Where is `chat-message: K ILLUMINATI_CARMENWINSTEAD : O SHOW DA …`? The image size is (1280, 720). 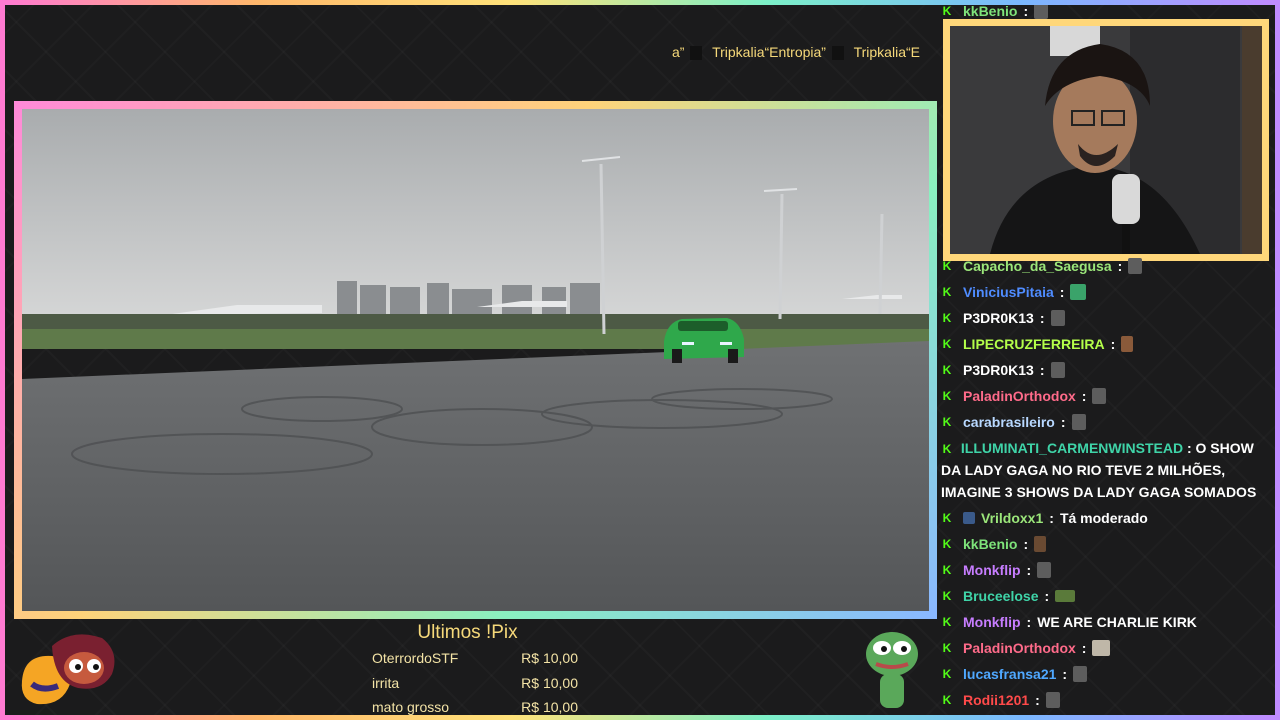
chat-message: K ILLUMINATI_CARMENWINSTEAD : O SHOW DA … is located at coordinates (1101, 470).